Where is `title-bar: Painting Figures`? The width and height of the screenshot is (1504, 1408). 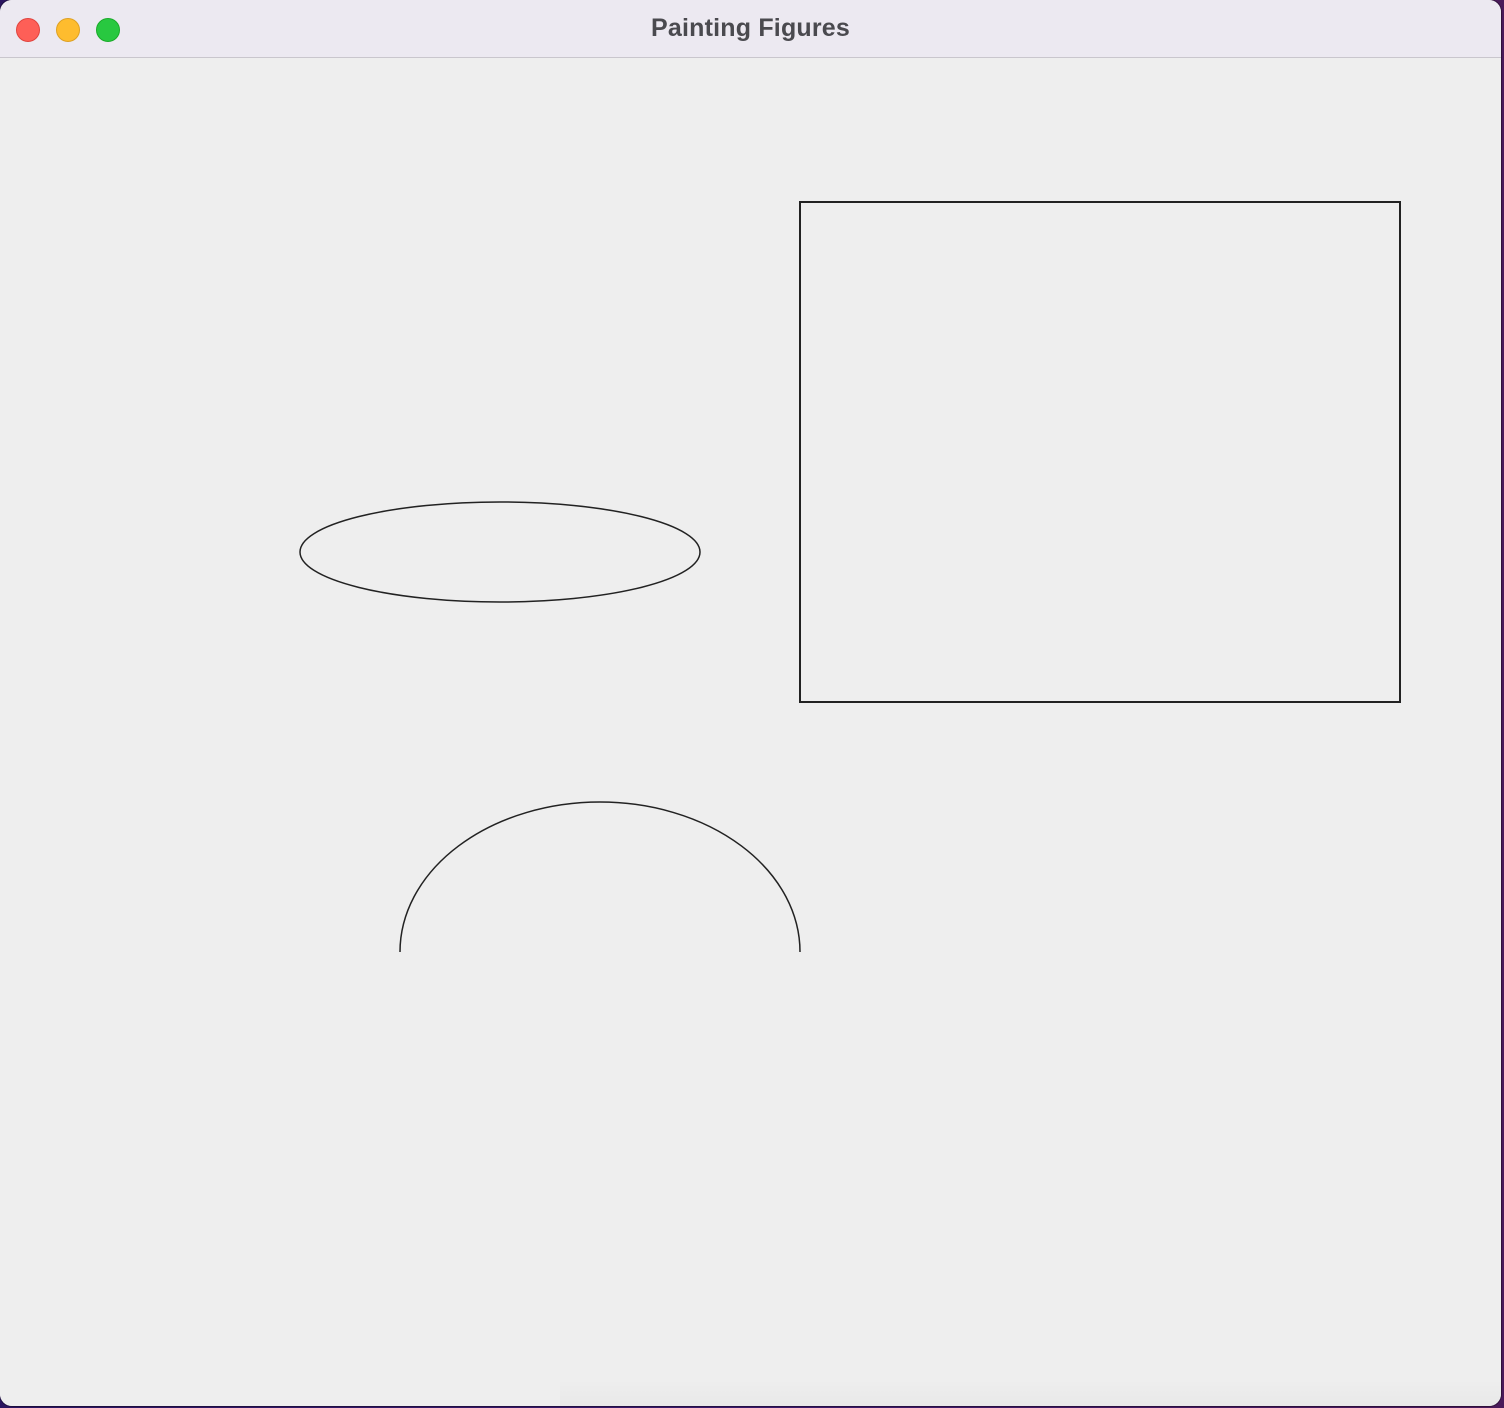
title-bar: Painting Figures is located at coordinates (750, 29).